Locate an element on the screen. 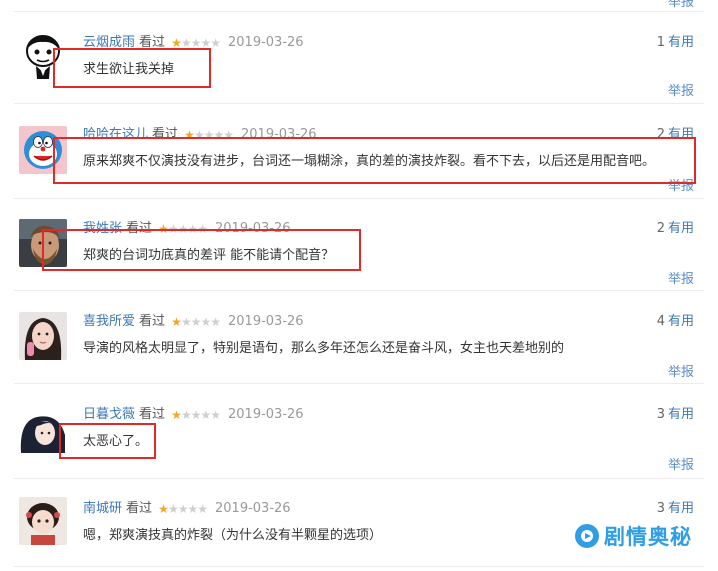 The image size is (718, 571). review-meta: 南城研 看过 ★★★★★ 2019-03-26 is located at coordinates (187, 509).